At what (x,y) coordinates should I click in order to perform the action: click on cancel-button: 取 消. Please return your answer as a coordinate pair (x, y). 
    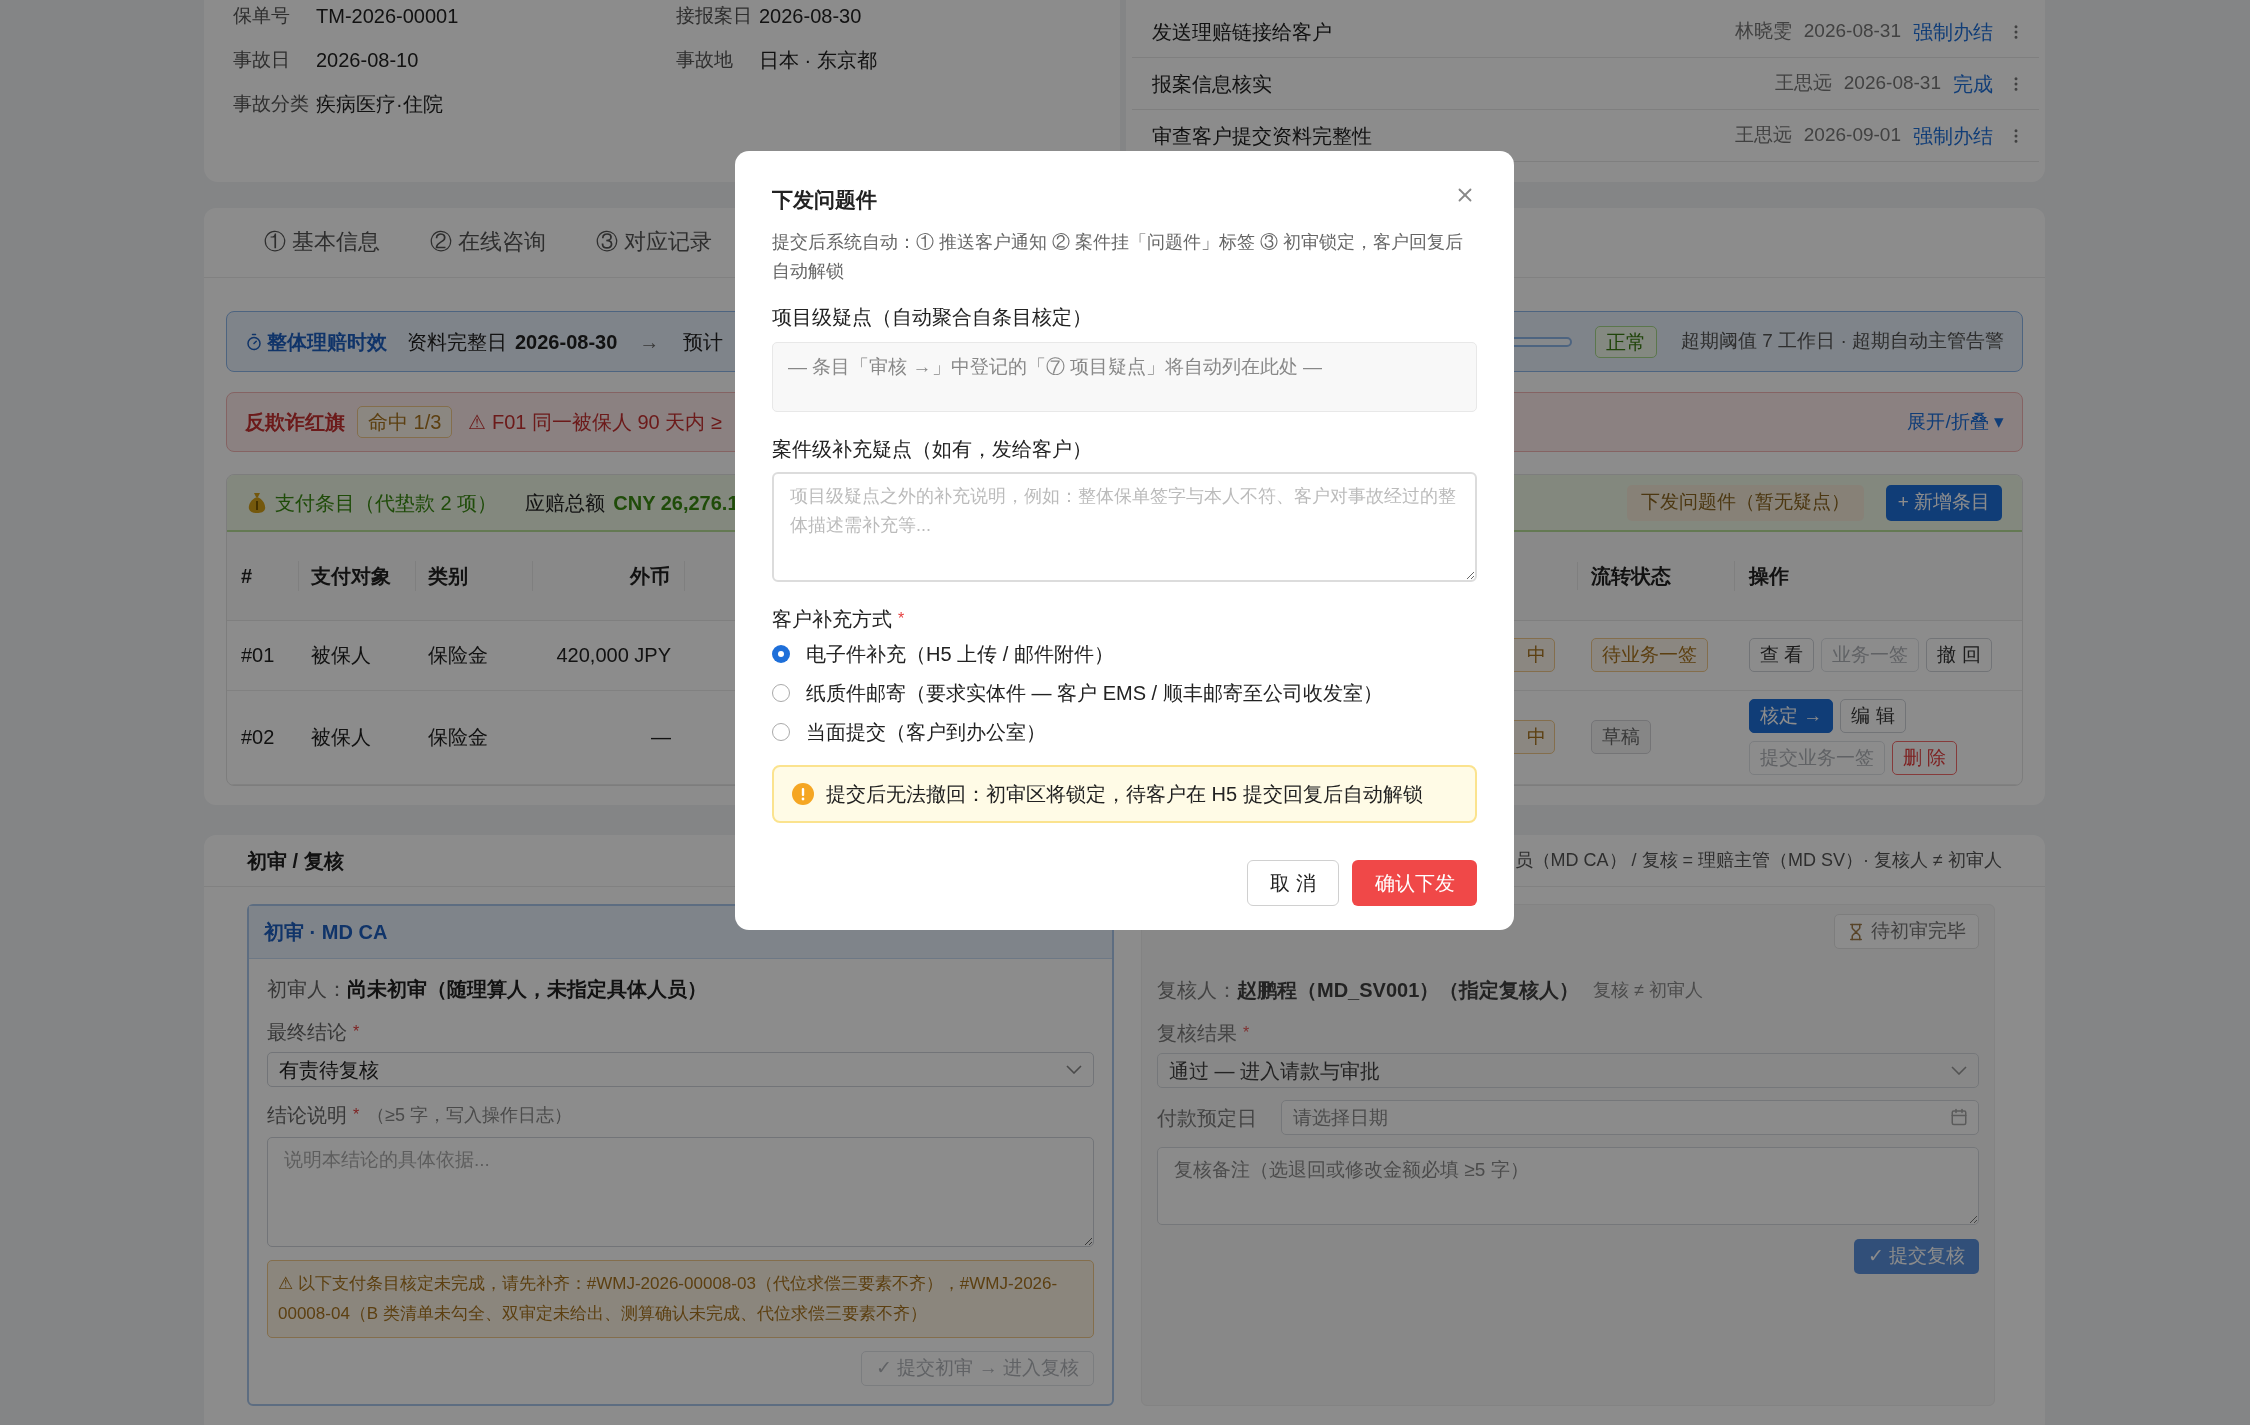
    Looking at the image, I should click on (1293, 882).